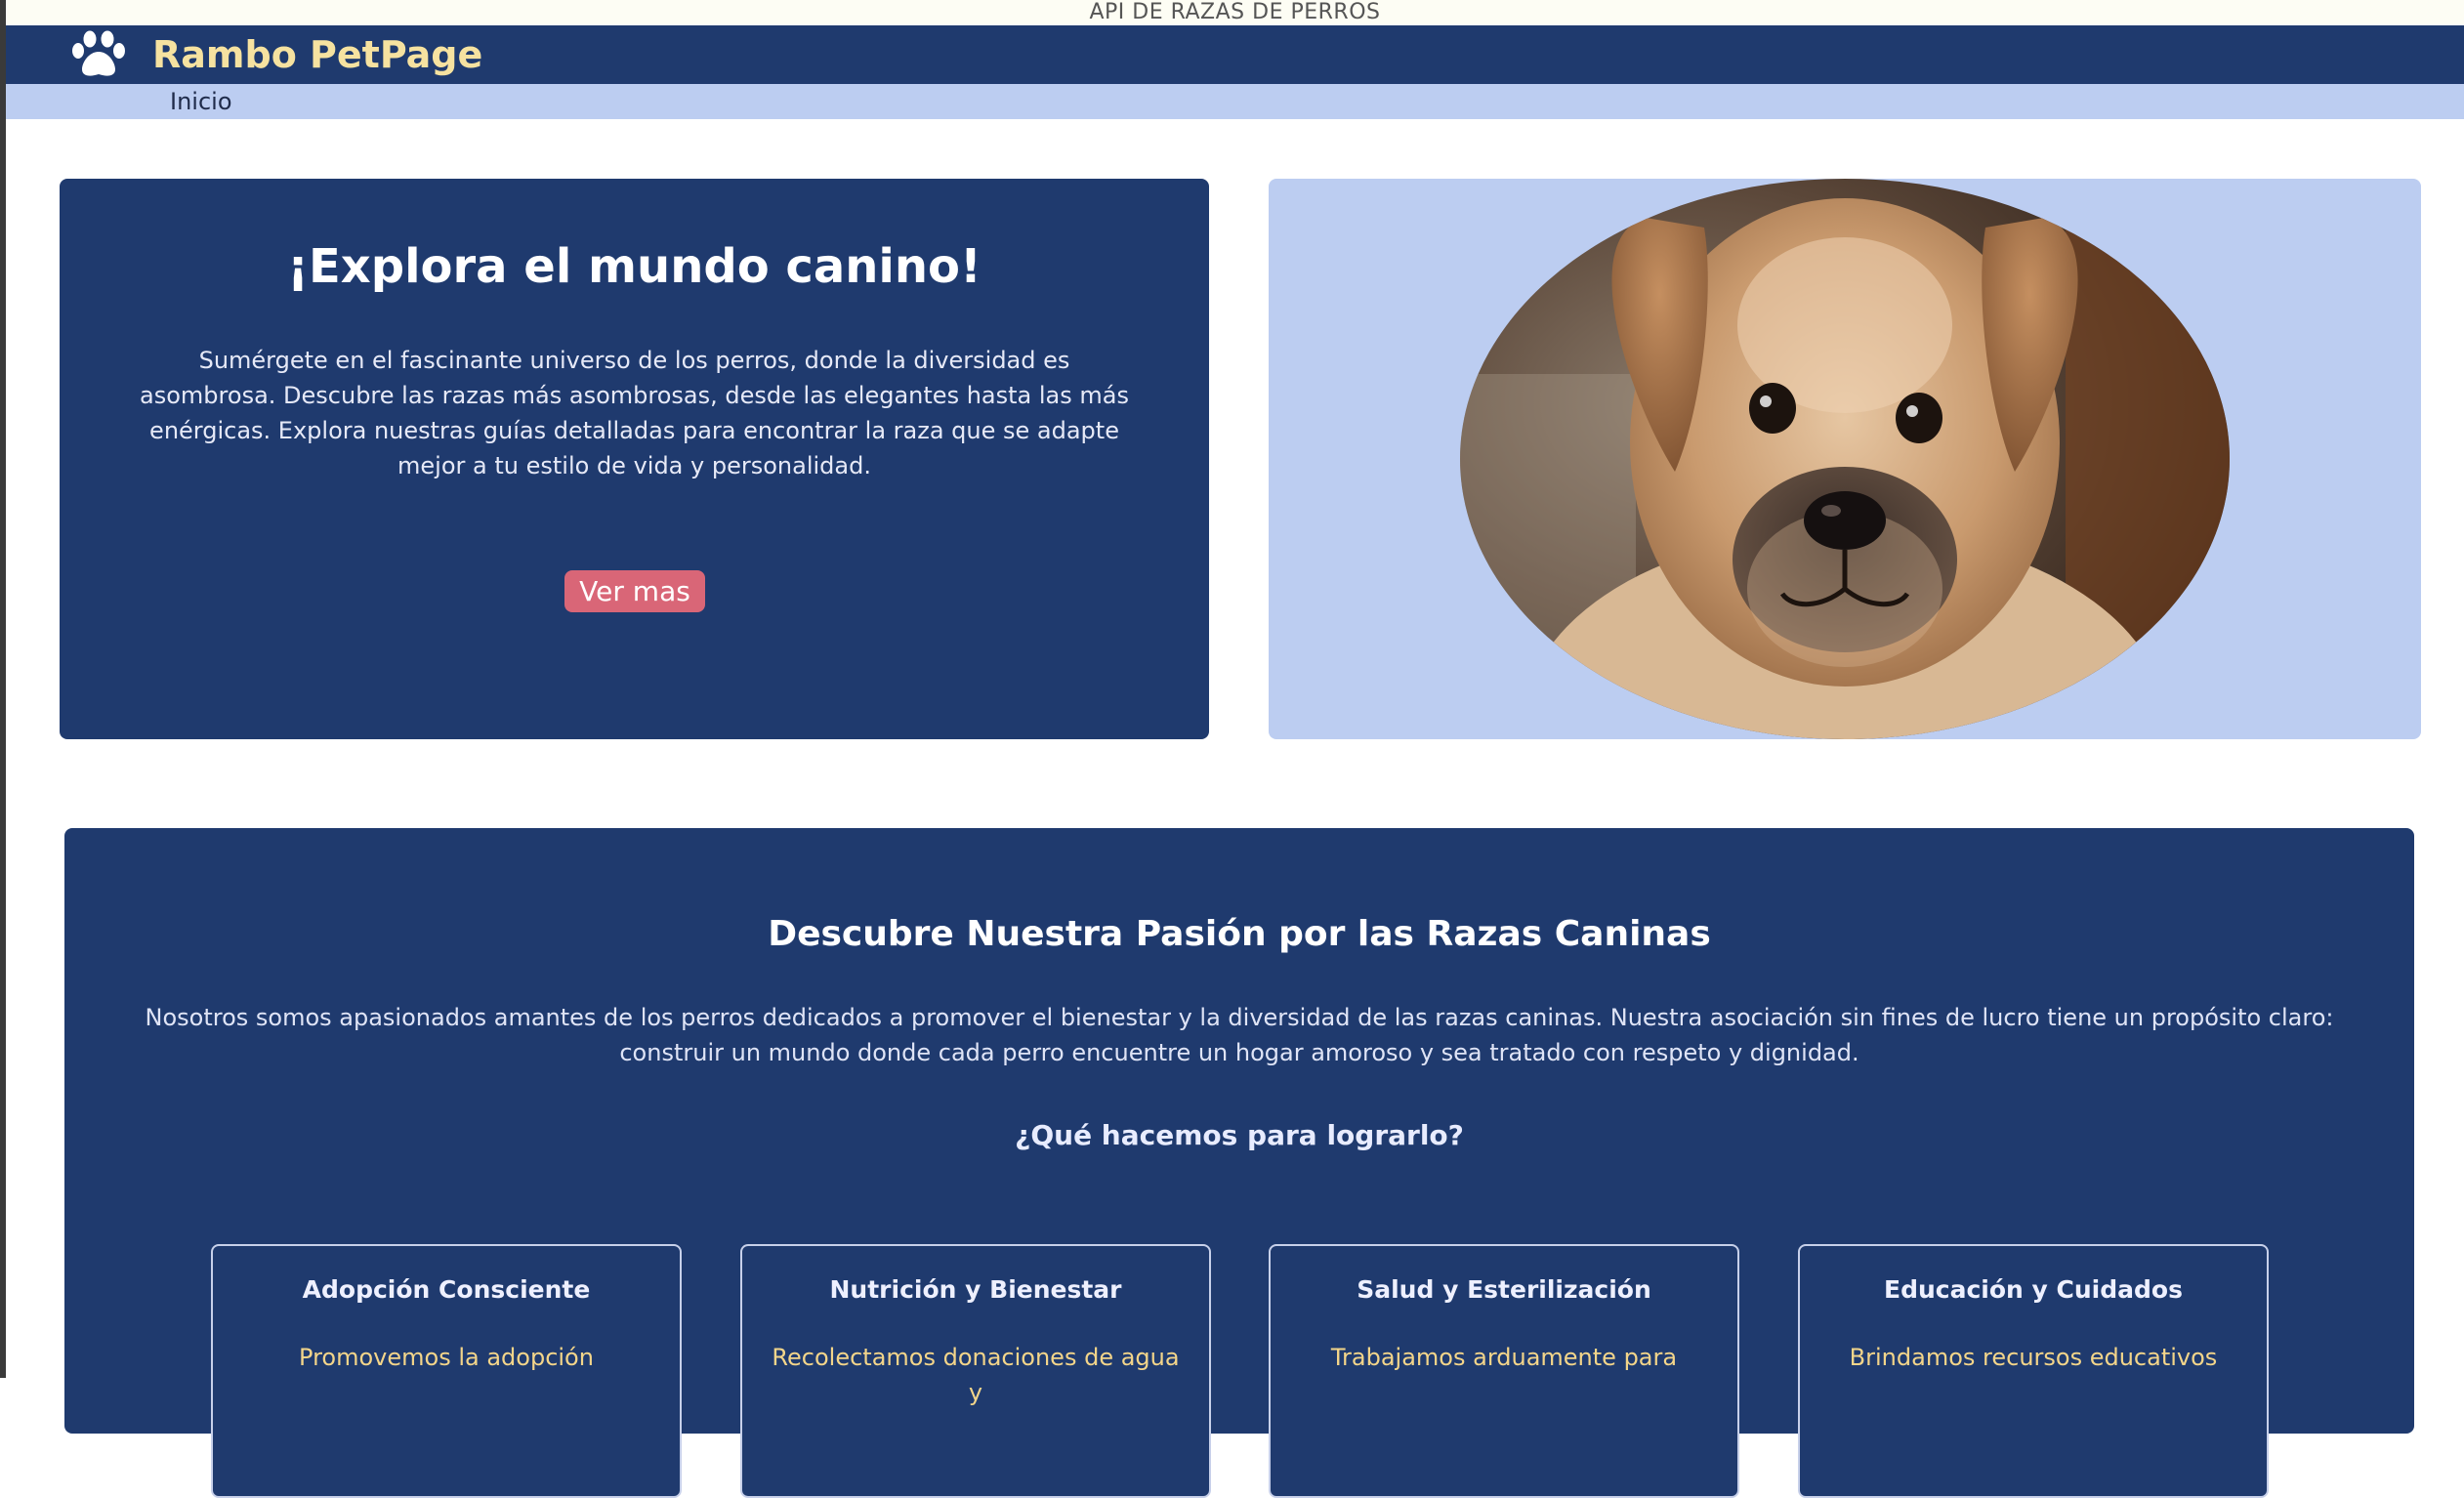 The width and height of the screenshot is (2464, 1498). I want to click on brand-title: Rambo PetPage, so click(317, 54).